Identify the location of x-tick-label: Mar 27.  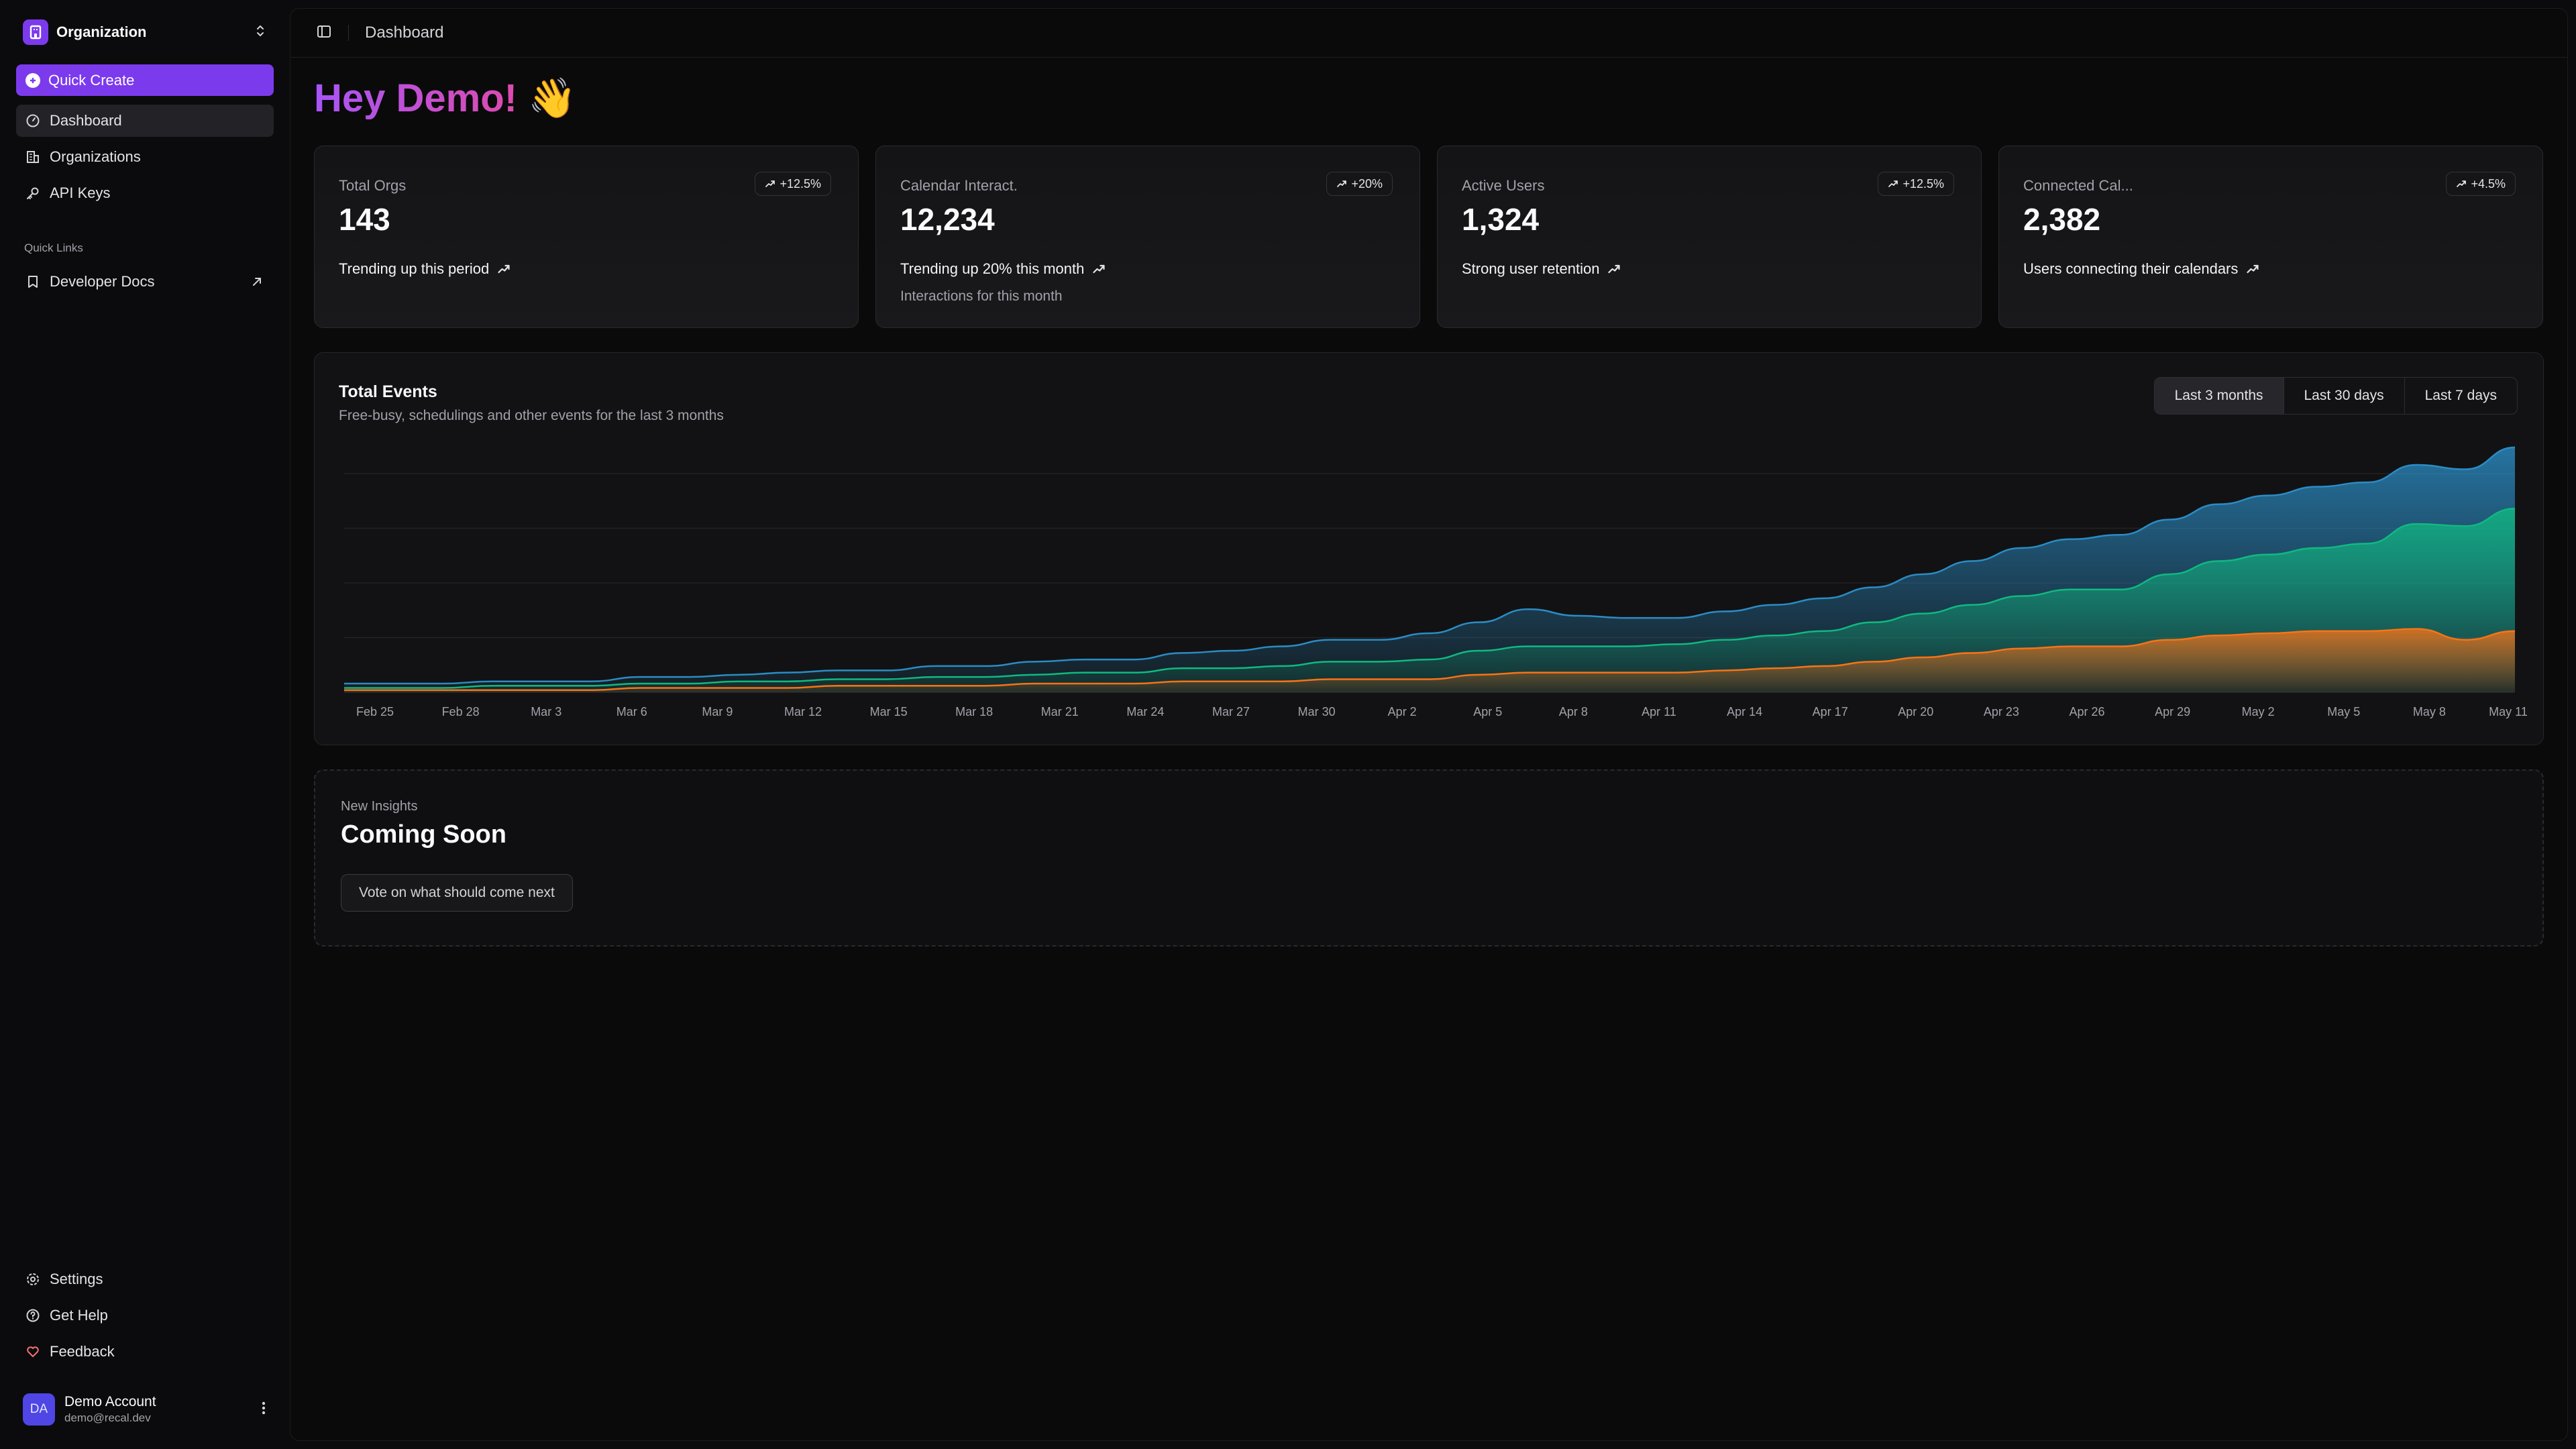
(1231, 711).